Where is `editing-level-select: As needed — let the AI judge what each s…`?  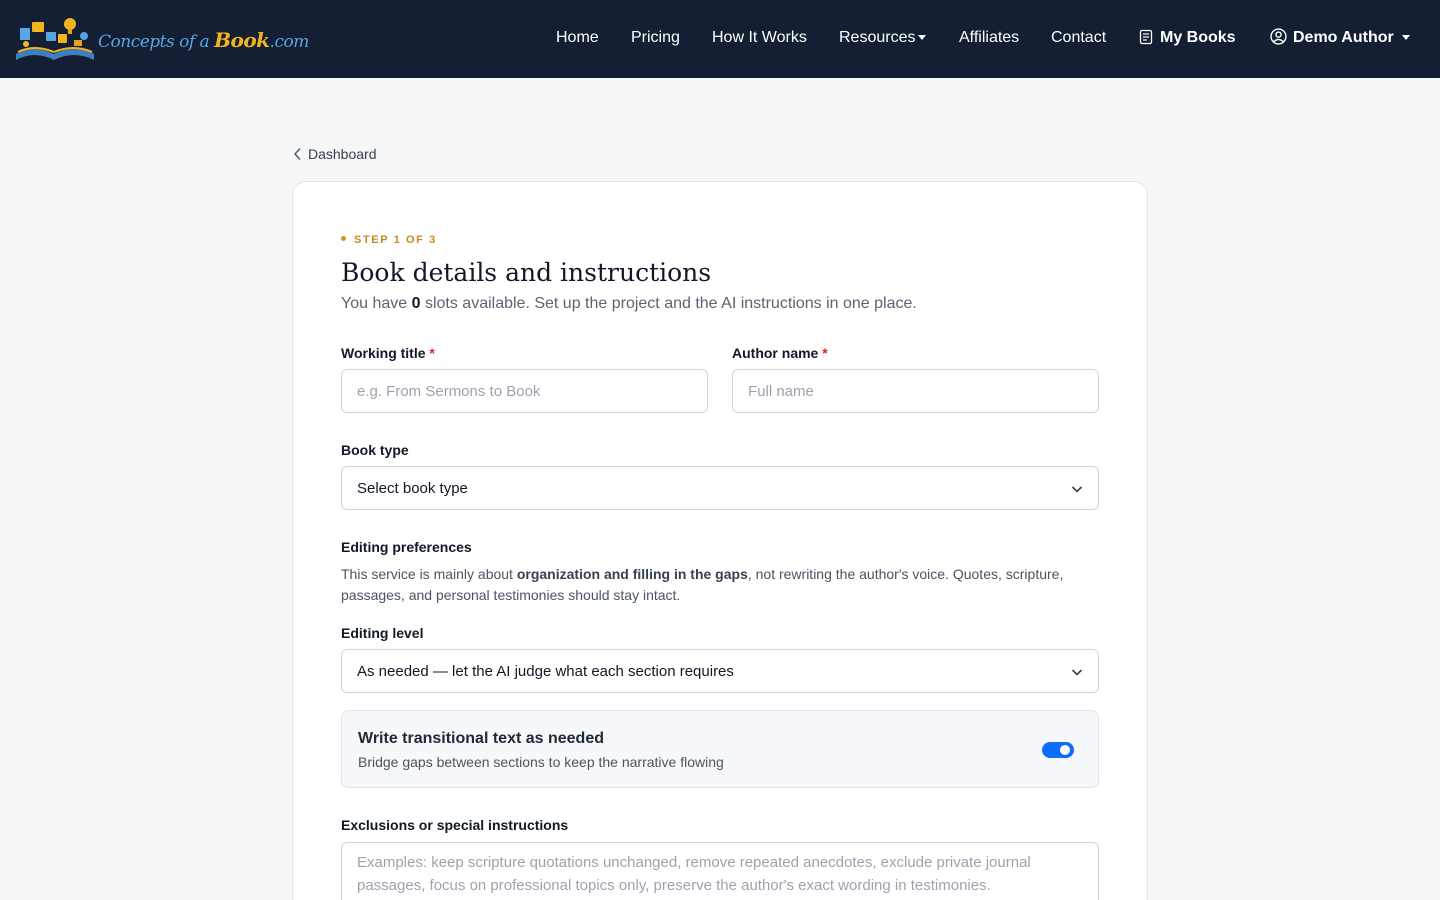 editing-level-select: As needed — let the AI judge what each s… is located at coordinates (720, 671).